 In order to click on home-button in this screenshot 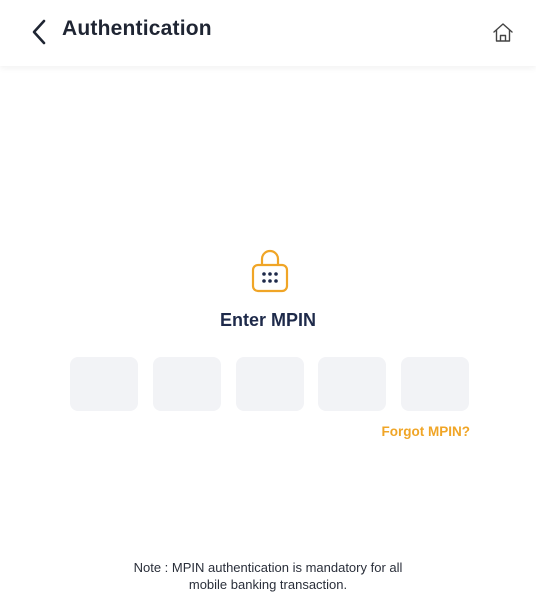, I will do `click(503, 33)`.